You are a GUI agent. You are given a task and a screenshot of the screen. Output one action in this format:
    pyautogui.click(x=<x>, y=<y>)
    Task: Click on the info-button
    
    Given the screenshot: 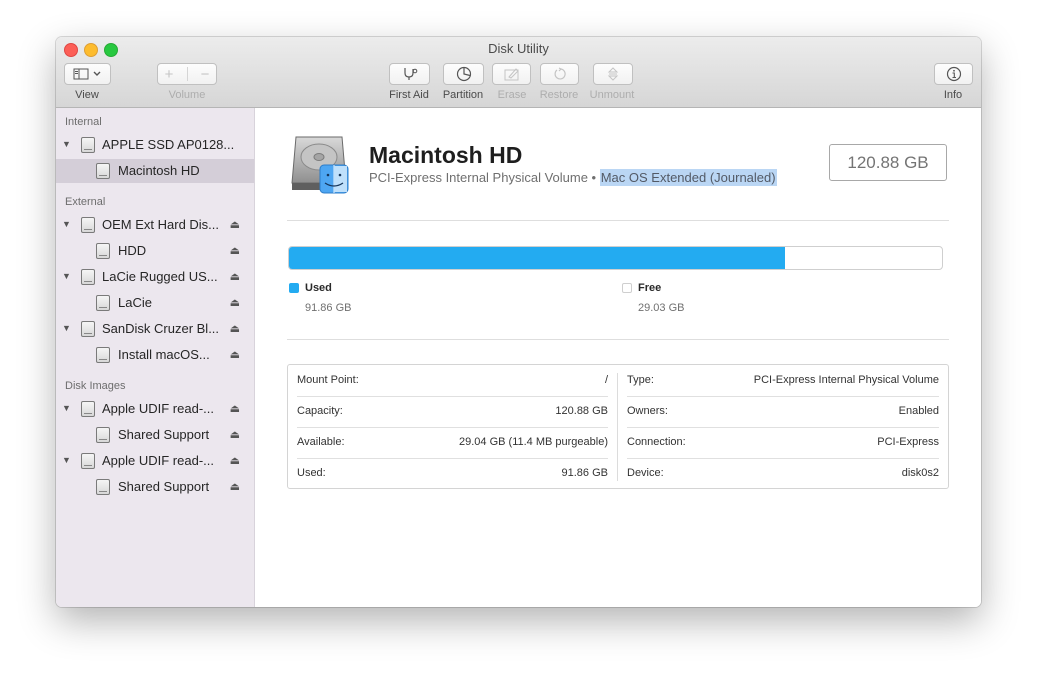 What is the action you would take?
    pyautogui.click(x=953, y=74)
    